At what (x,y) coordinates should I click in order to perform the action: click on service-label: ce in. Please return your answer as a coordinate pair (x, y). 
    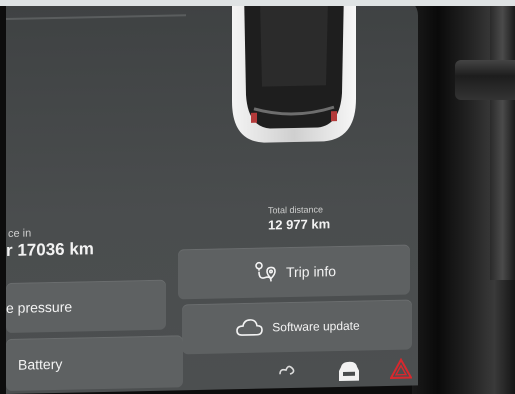
    Looking at the image, I should click on (20, 233).